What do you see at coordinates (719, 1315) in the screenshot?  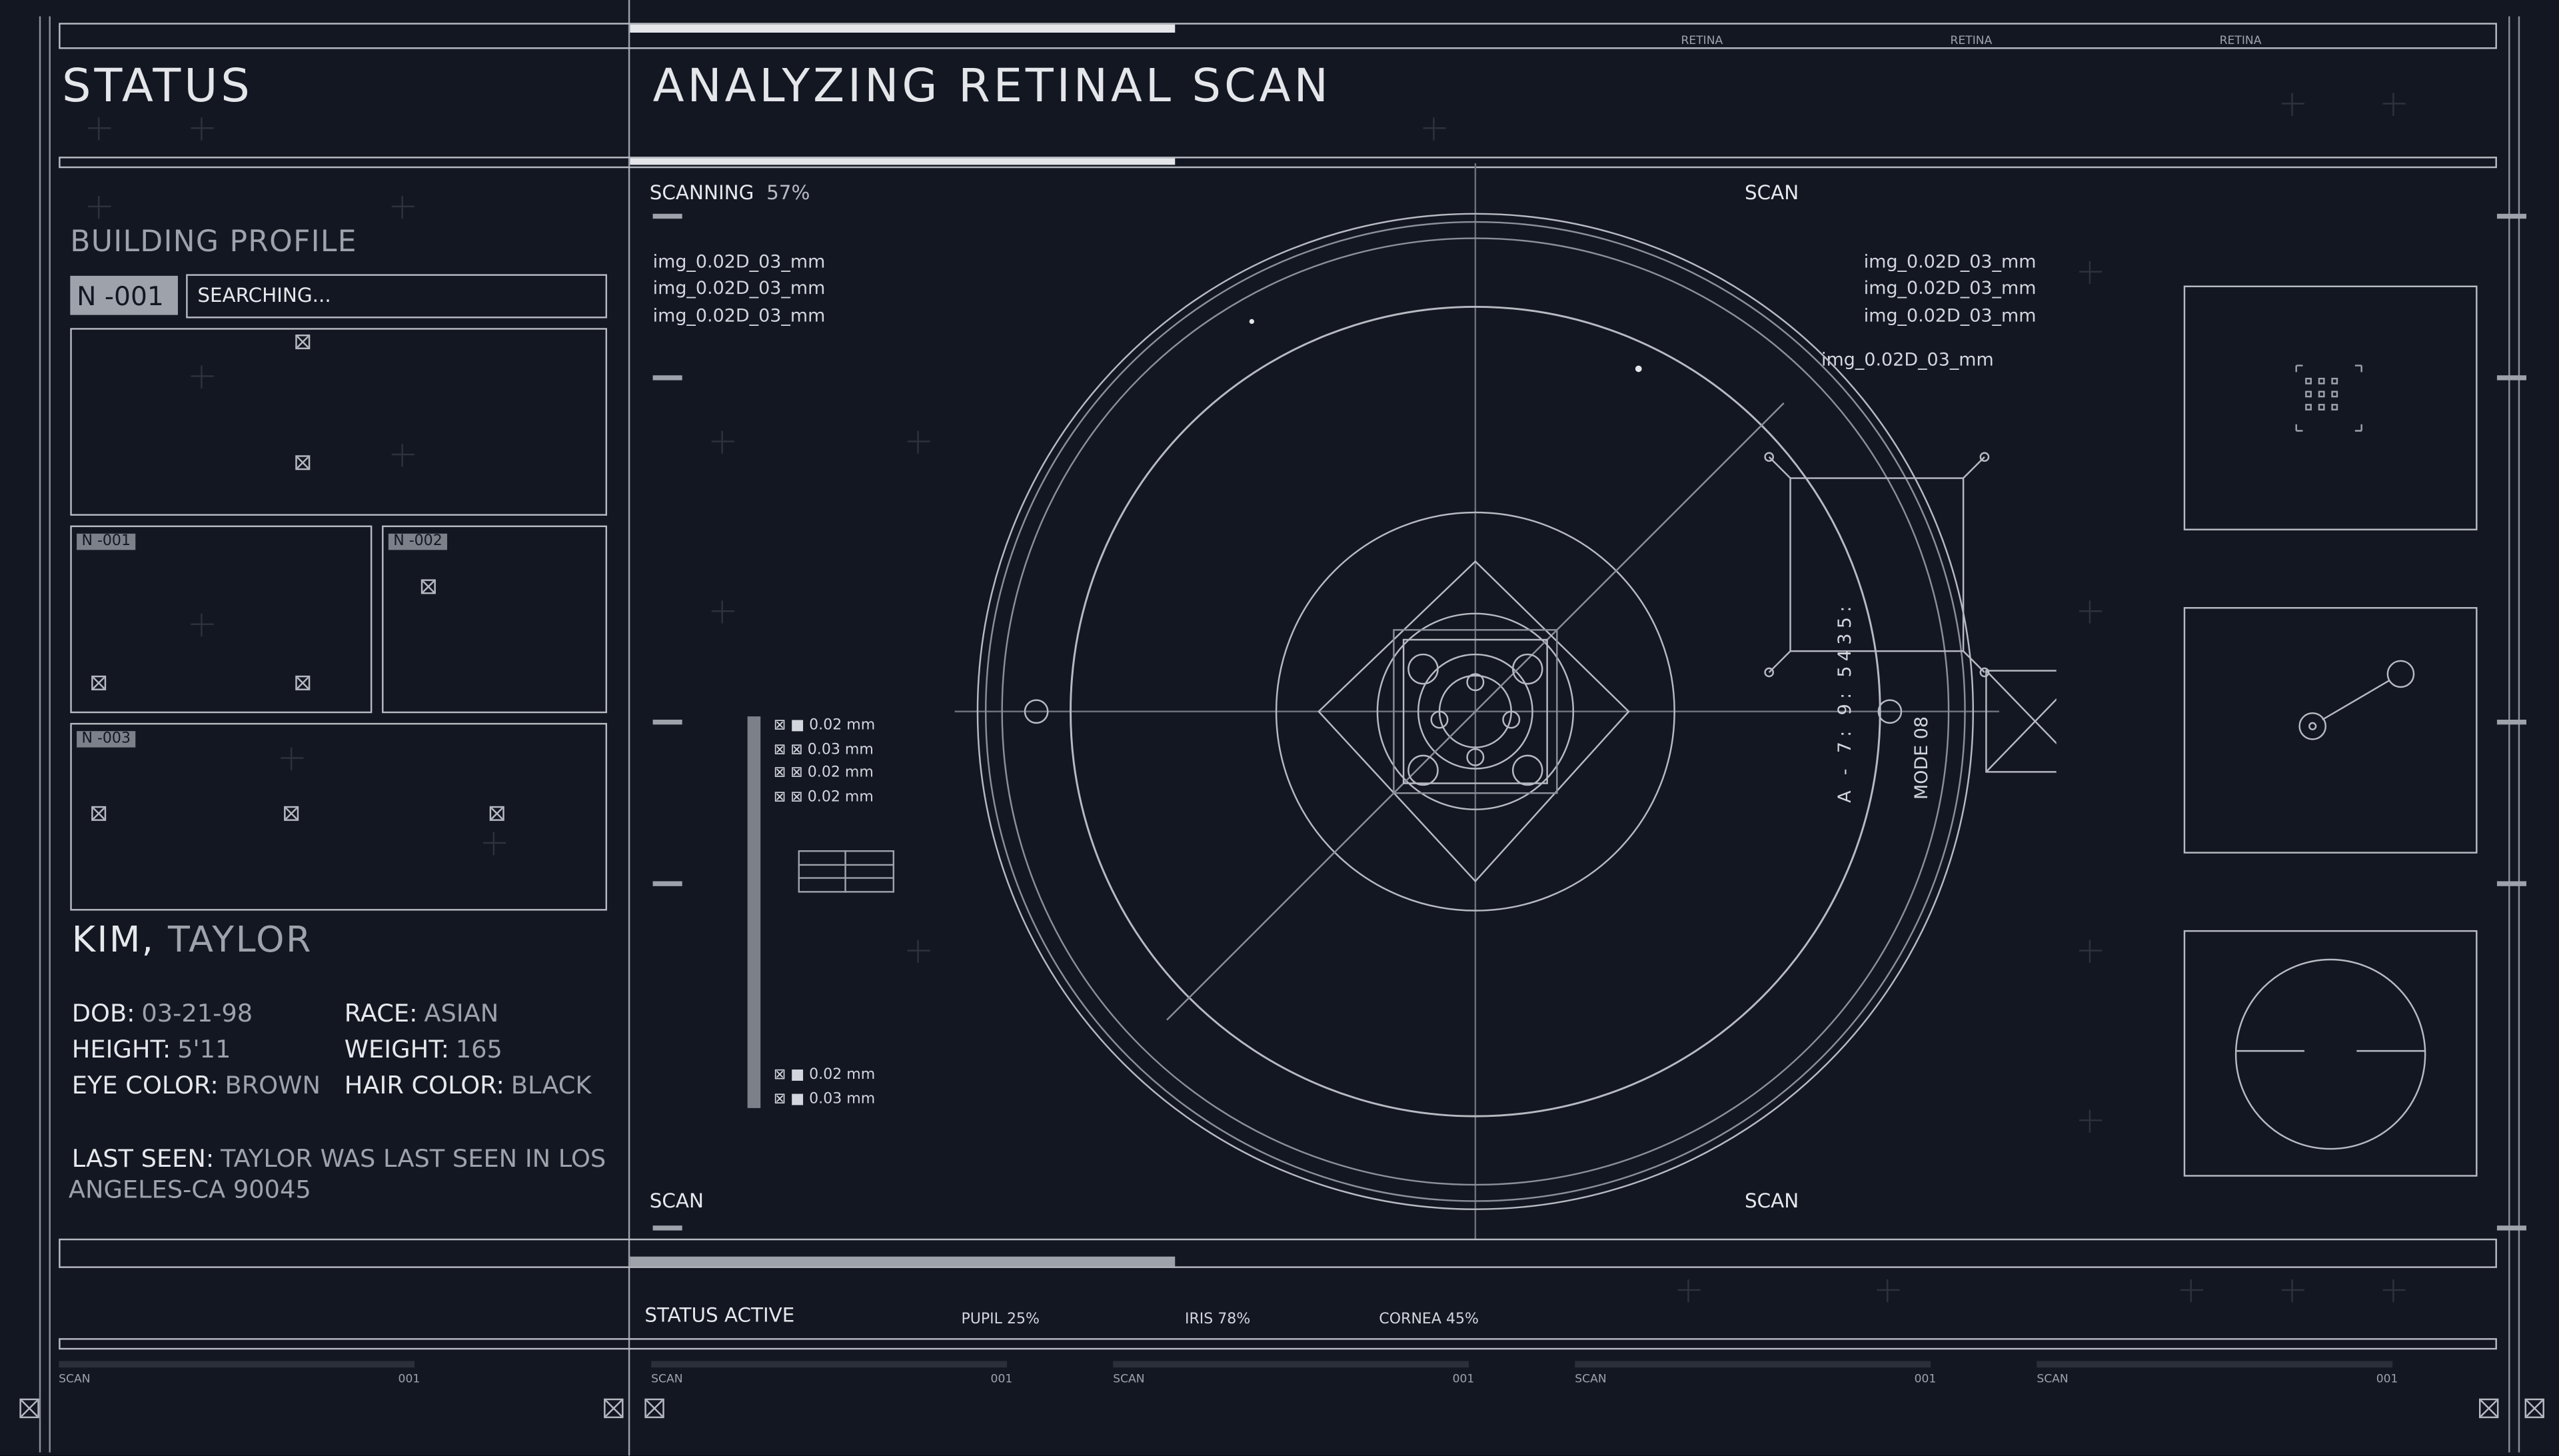 I see `status-active: STATUS ACTIVE` at bounding box center [719, 1315].